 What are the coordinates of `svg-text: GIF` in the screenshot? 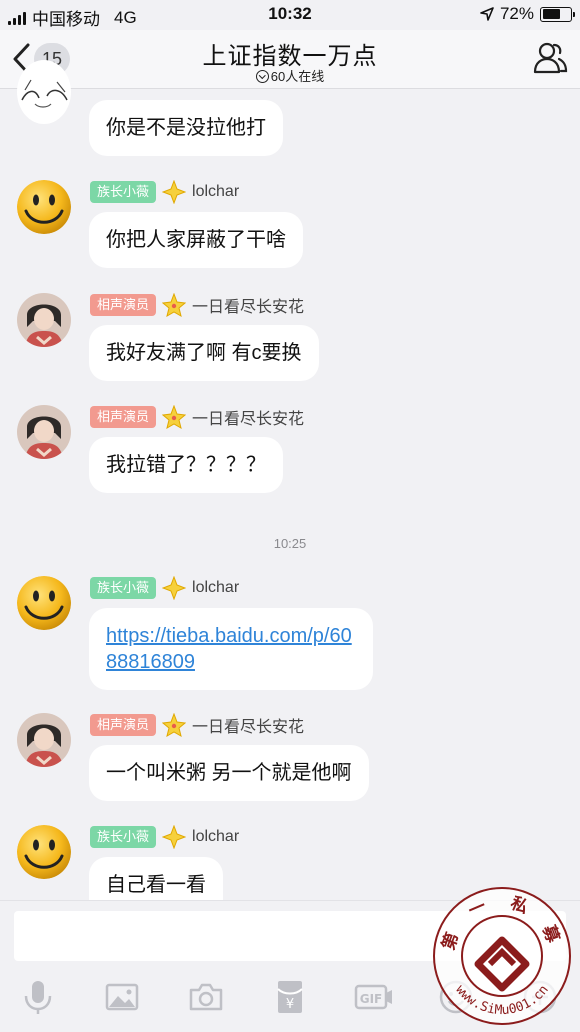 It's located at (371, 999).